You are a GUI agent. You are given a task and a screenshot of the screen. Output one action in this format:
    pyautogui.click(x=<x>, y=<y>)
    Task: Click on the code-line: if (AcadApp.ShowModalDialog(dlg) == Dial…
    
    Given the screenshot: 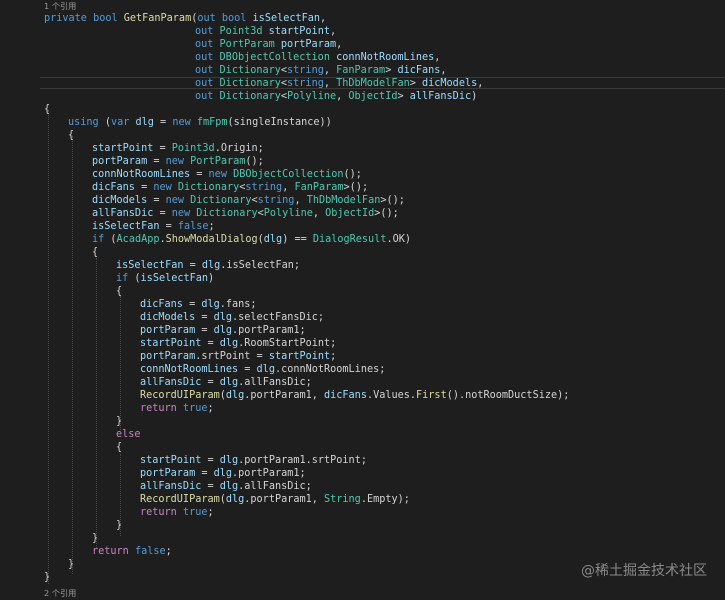 What is the action you would take?
    pyautogui.click(x=251, y=239)
    